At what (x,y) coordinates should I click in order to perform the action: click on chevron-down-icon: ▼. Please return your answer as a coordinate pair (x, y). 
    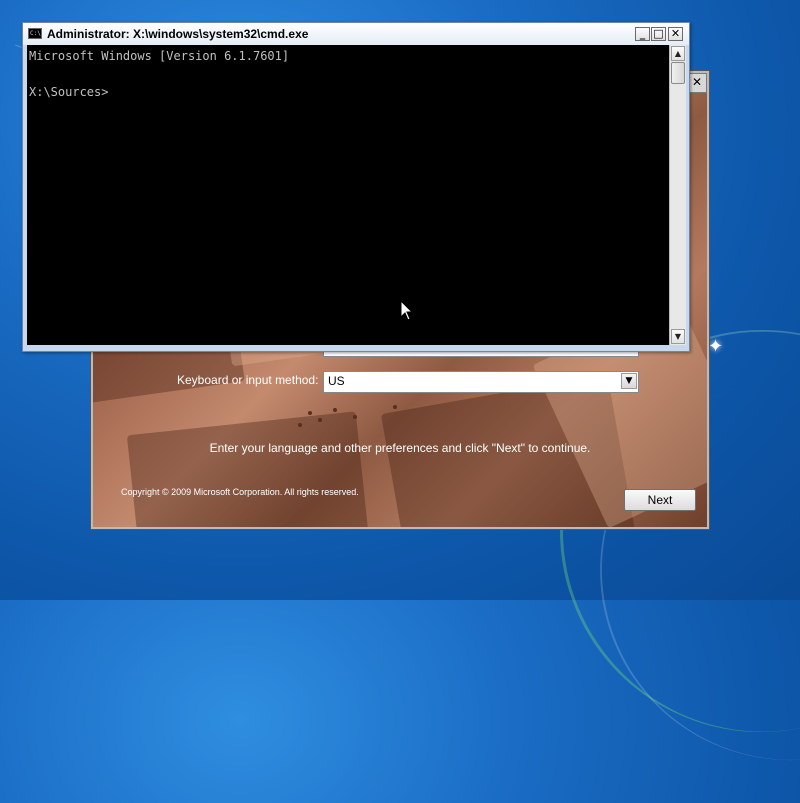
    Looking at the image, I should click on (629, 381).